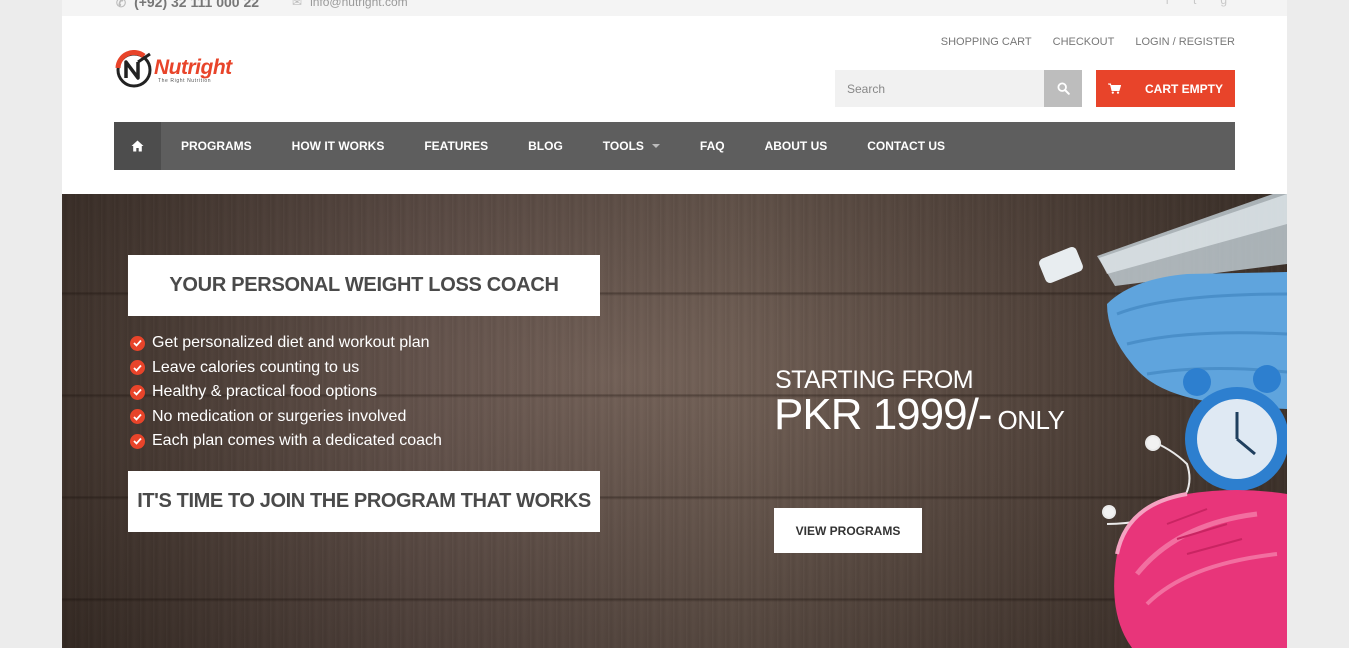 The image size is (1349, 648). Describe the element at coordinates (655, 146) in the screenshot. I see `chevron-down-icon` at that location.